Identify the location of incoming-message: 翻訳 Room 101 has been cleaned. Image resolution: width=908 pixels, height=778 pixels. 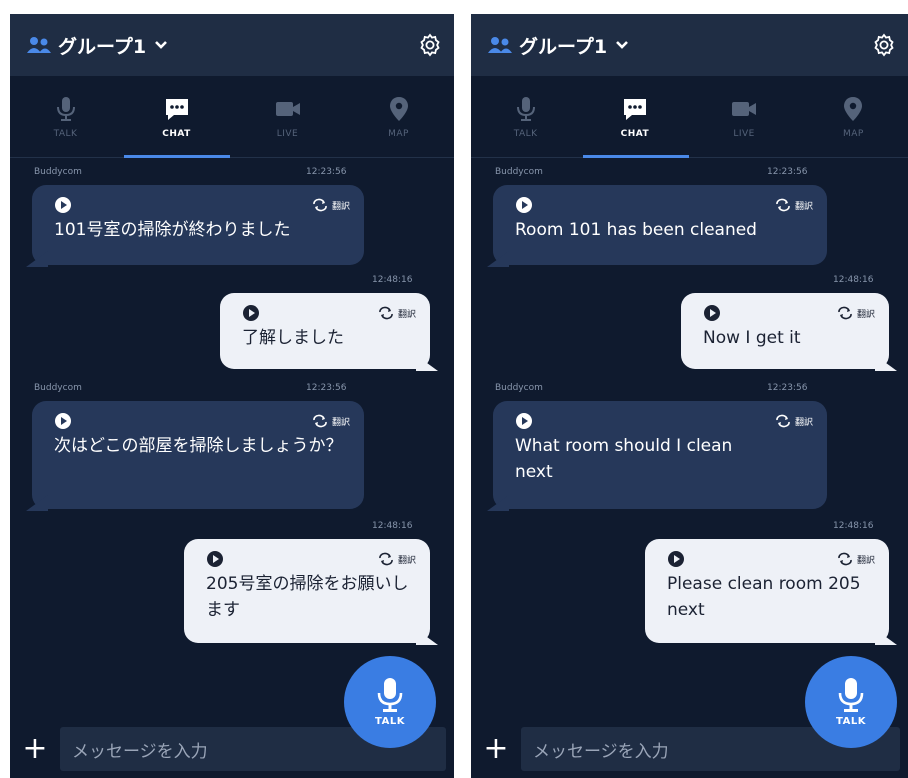
(660, 225).